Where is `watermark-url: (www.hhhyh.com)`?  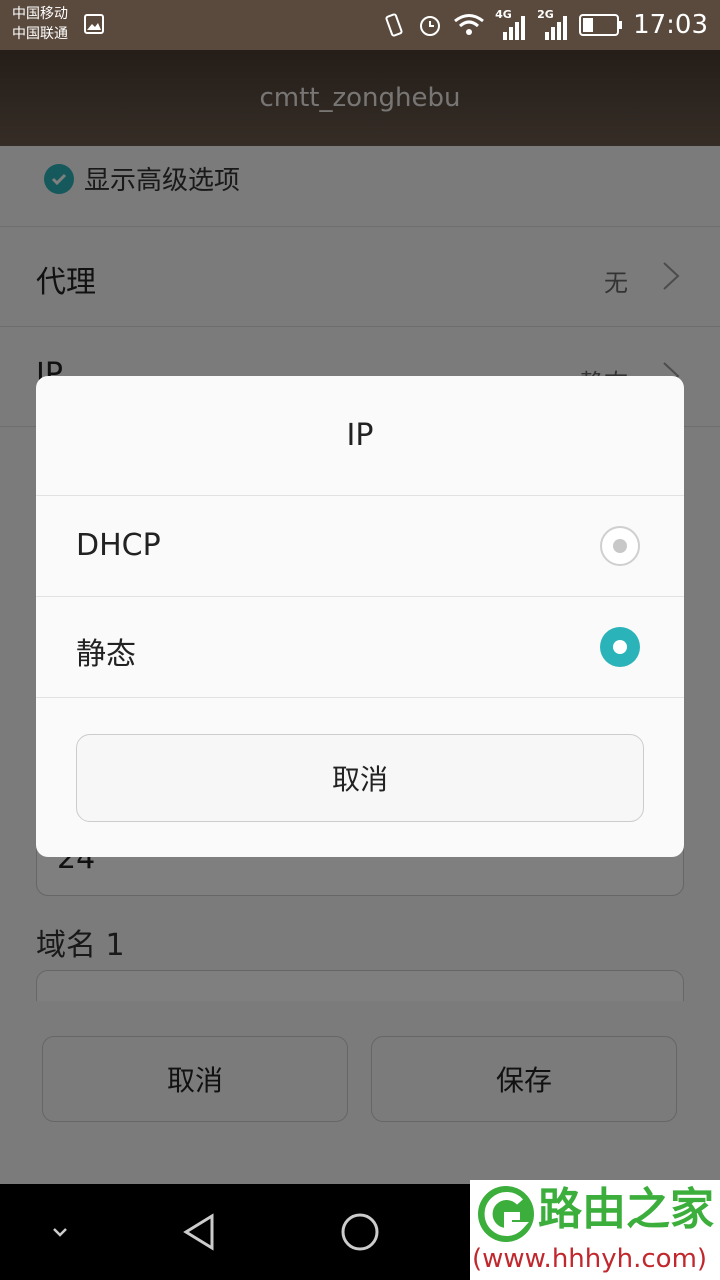
watermark-url: (www.hhhyh.com) is located at coordinates (590, 1259).